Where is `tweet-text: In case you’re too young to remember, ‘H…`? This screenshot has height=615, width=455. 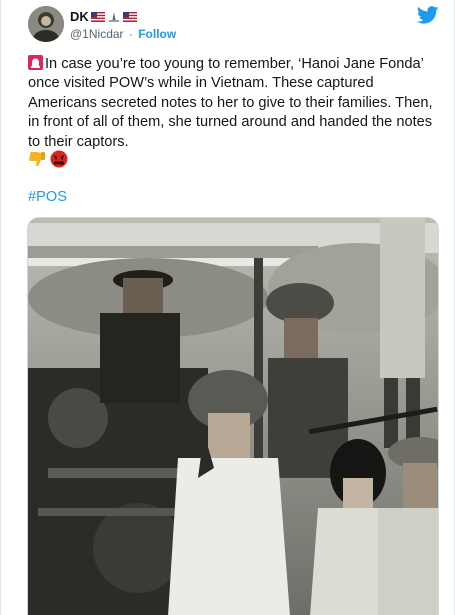
tweet-text: In case you’re too young to remember, ‘H… is located at coordinates (235, 103).